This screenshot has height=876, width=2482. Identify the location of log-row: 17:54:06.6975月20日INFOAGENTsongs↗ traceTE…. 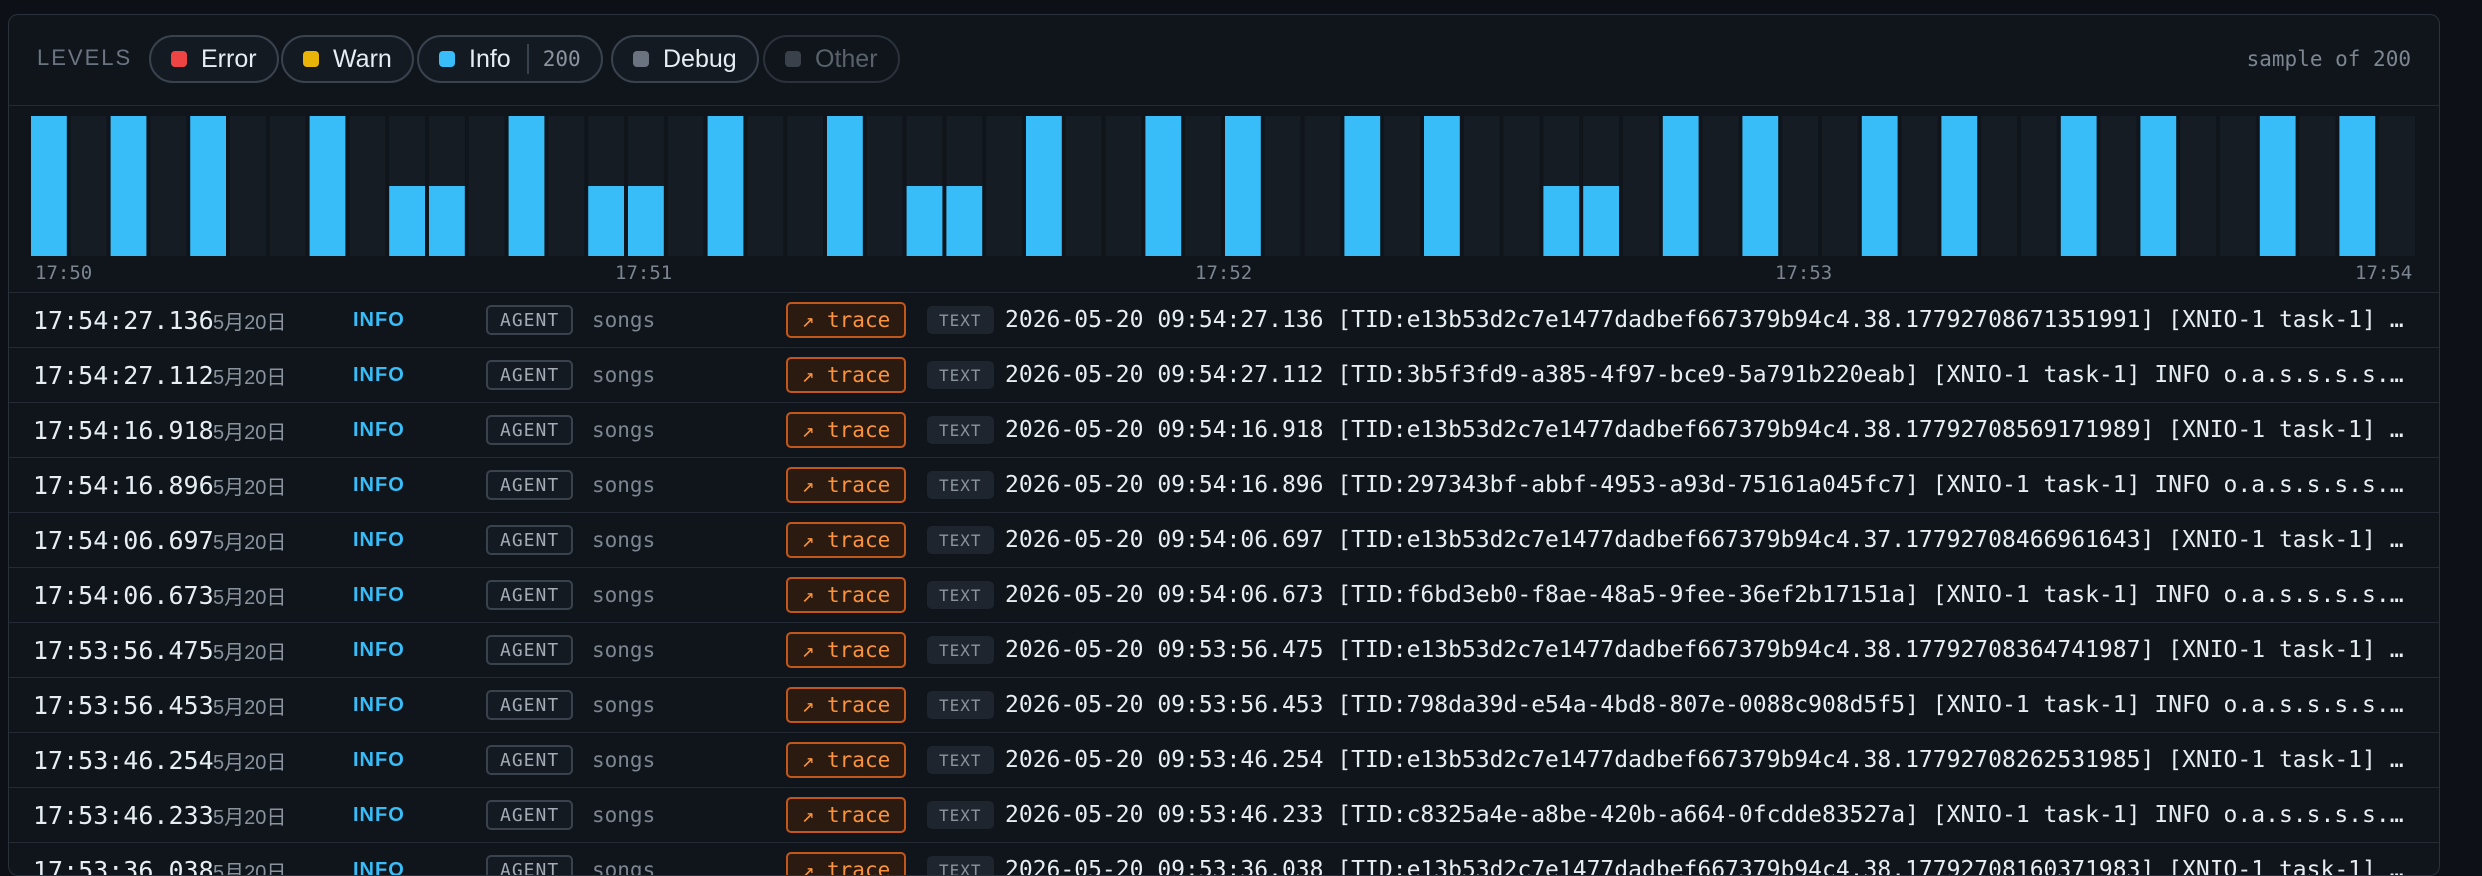
(1224, 540).